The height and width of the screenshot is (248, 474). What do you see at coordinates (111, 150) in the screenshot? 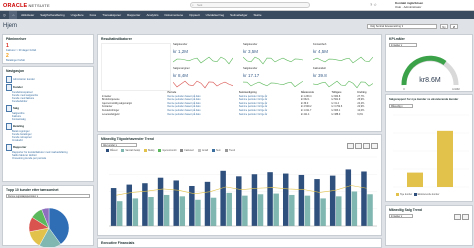
I see `legend-item: Måned` at bounding box center [111, 150].